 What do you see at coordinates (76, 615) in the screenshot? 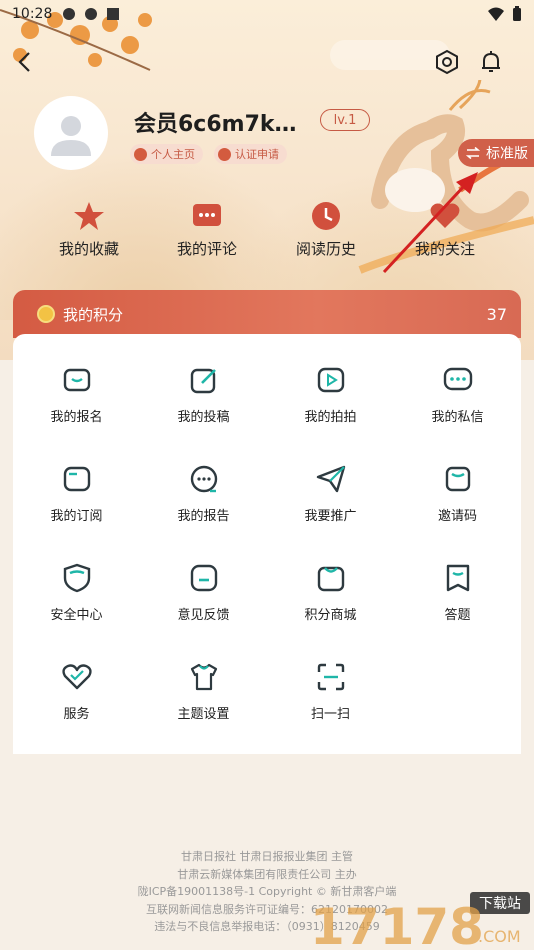
I see `menu-item-label: 安全中心` at bounding box center [76, 615].